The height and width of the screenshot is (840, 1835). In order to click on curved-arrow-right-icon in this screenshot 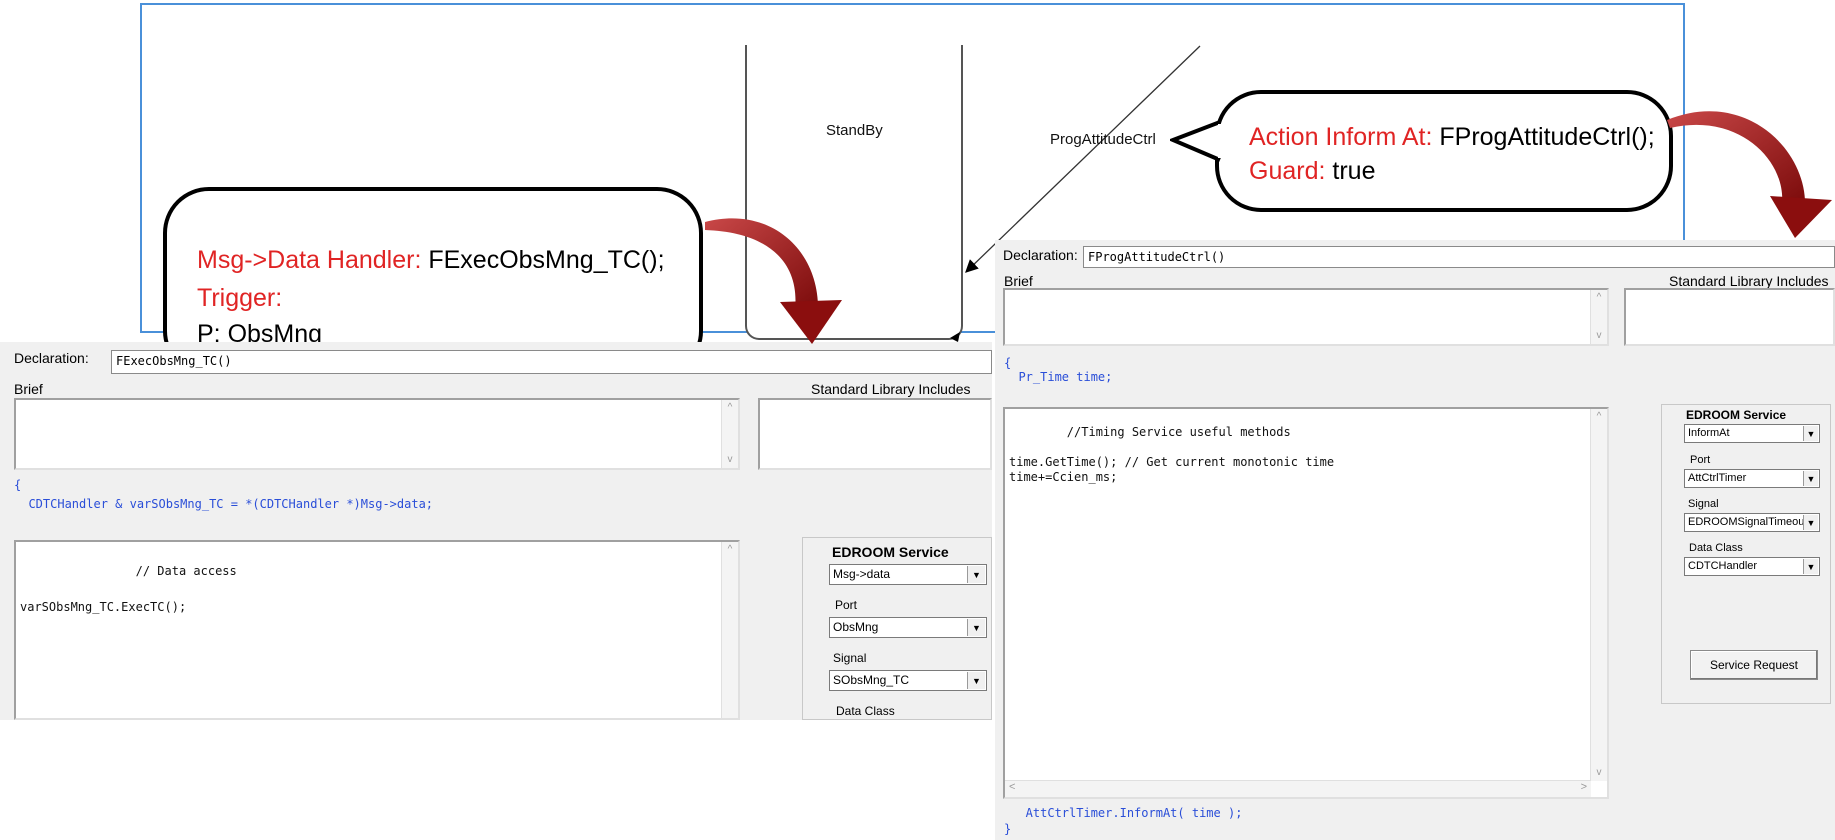, I will do `click(1736, 159)`.